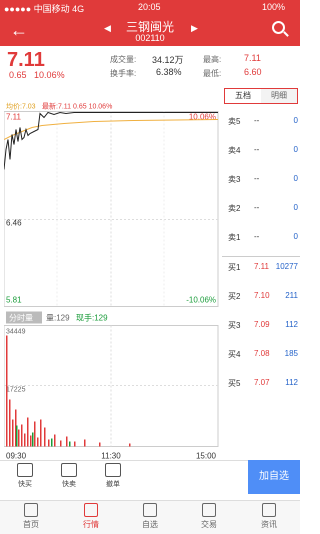 The image size is (320, 534). Describe the element at coordinates (31, 510) in the screenshot. I see `home-icon` at that location.